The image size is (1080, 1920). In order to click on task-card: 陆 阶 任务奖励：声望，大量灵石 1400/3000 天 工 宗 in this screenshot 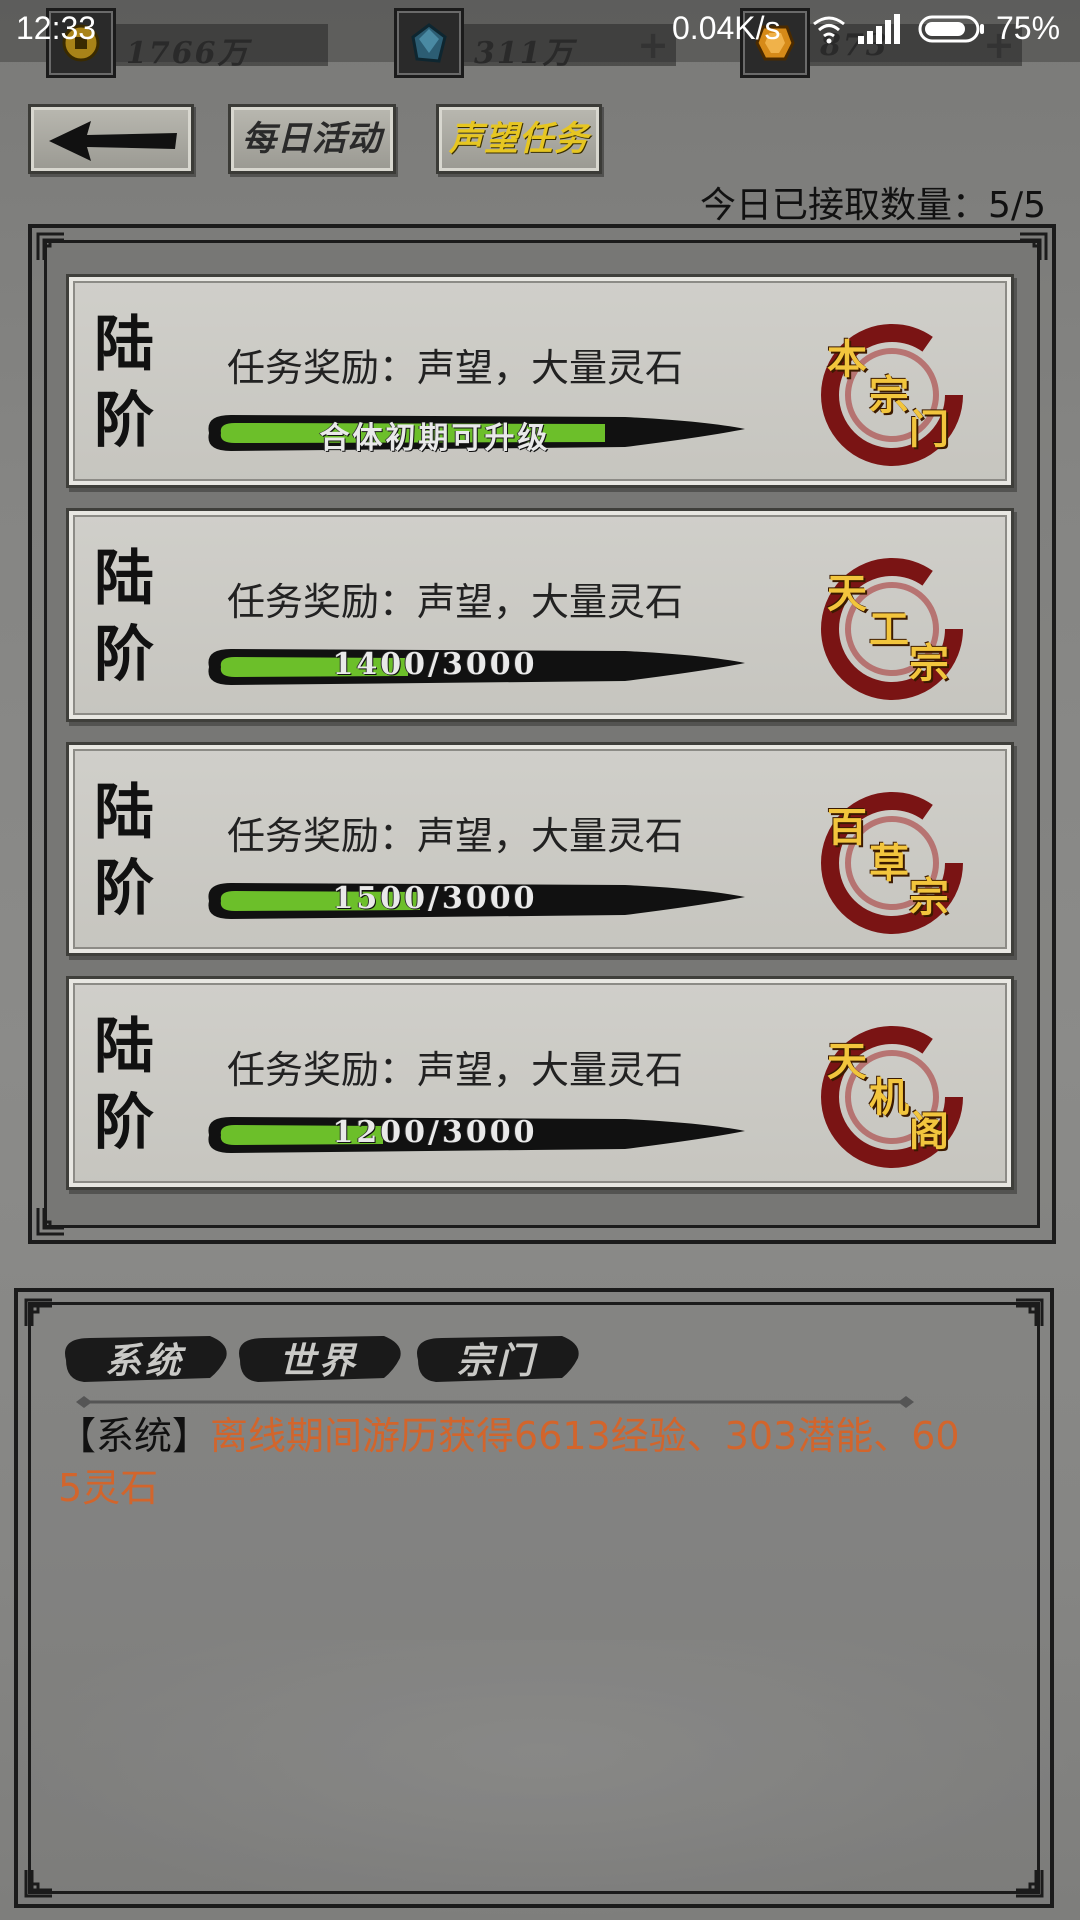, I will do `click(540, 615)`.